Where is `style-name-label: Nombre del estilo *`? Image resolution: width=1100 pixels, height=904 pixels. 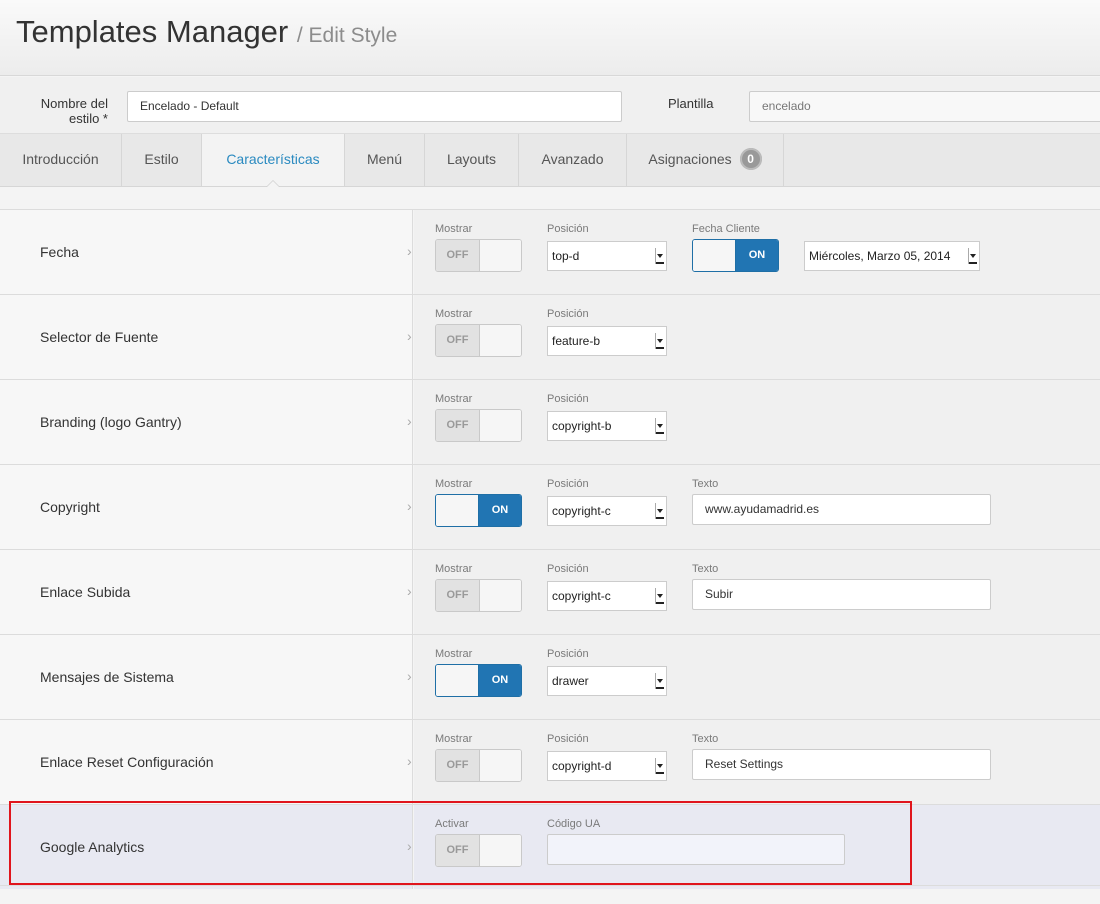
style-name-label: Nombre del estilo * is located at coordinates (74, 111).